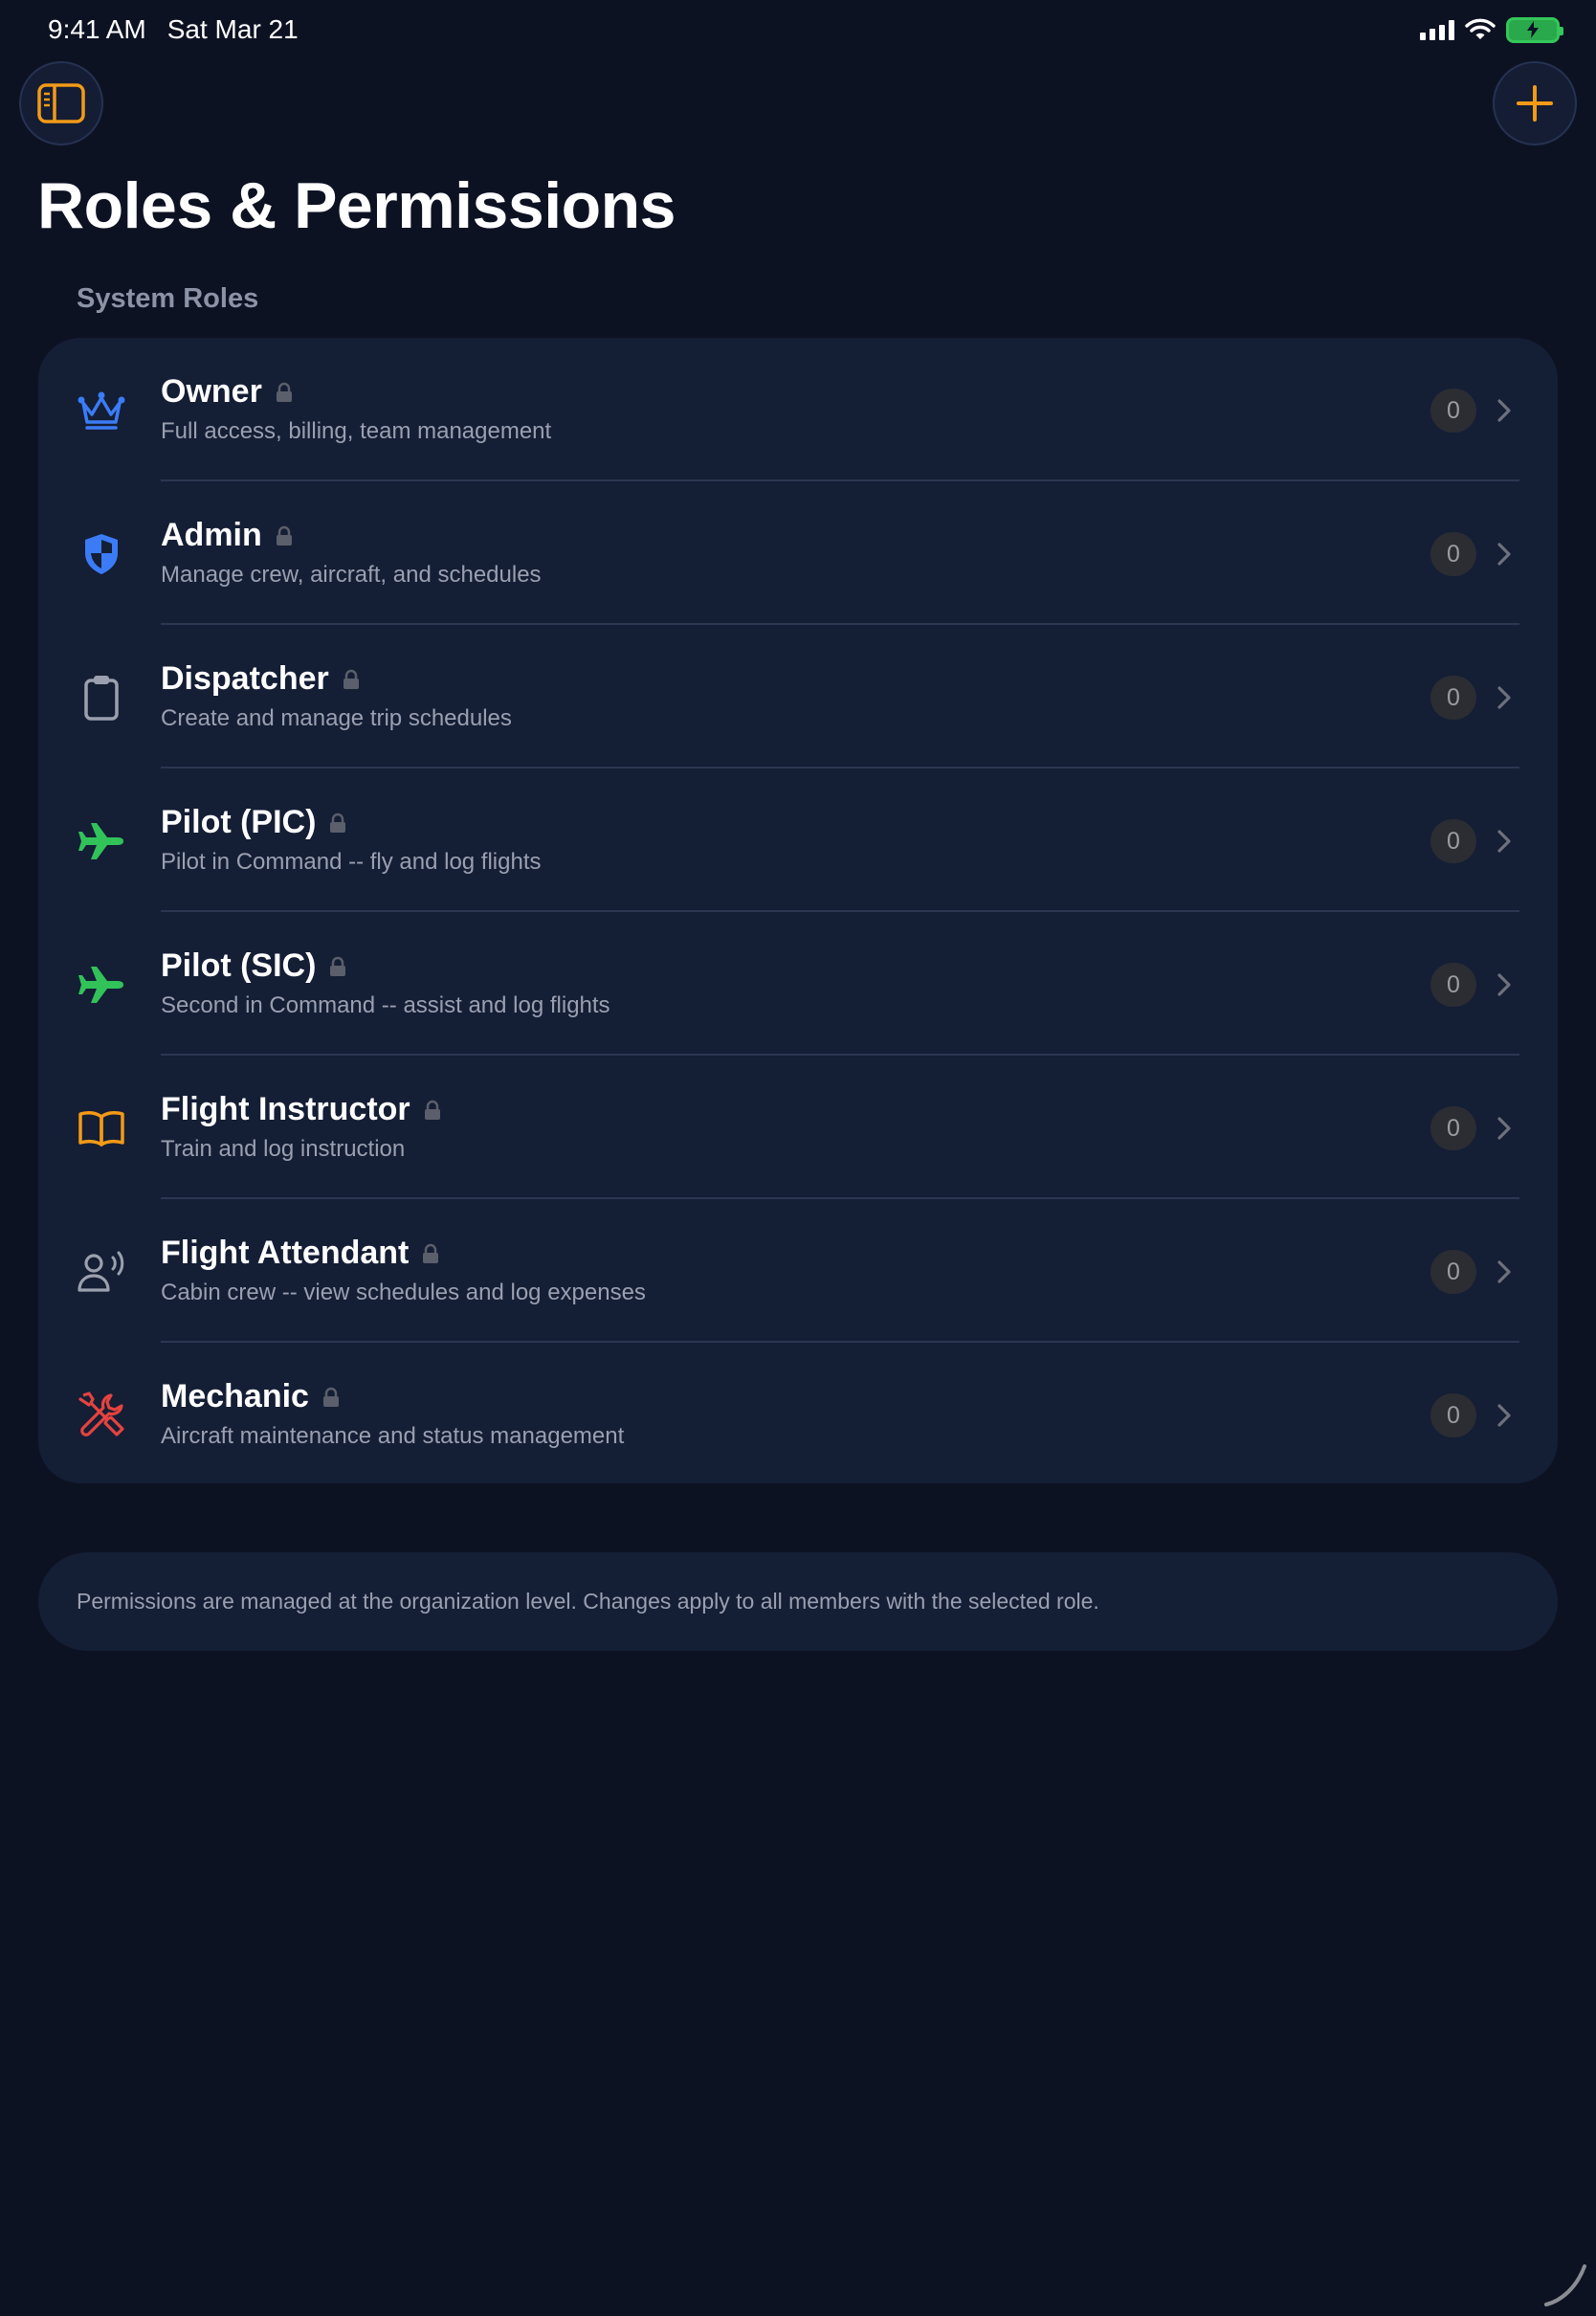  I want to click on role-name: Pilot (SIC), so click(239, 965).